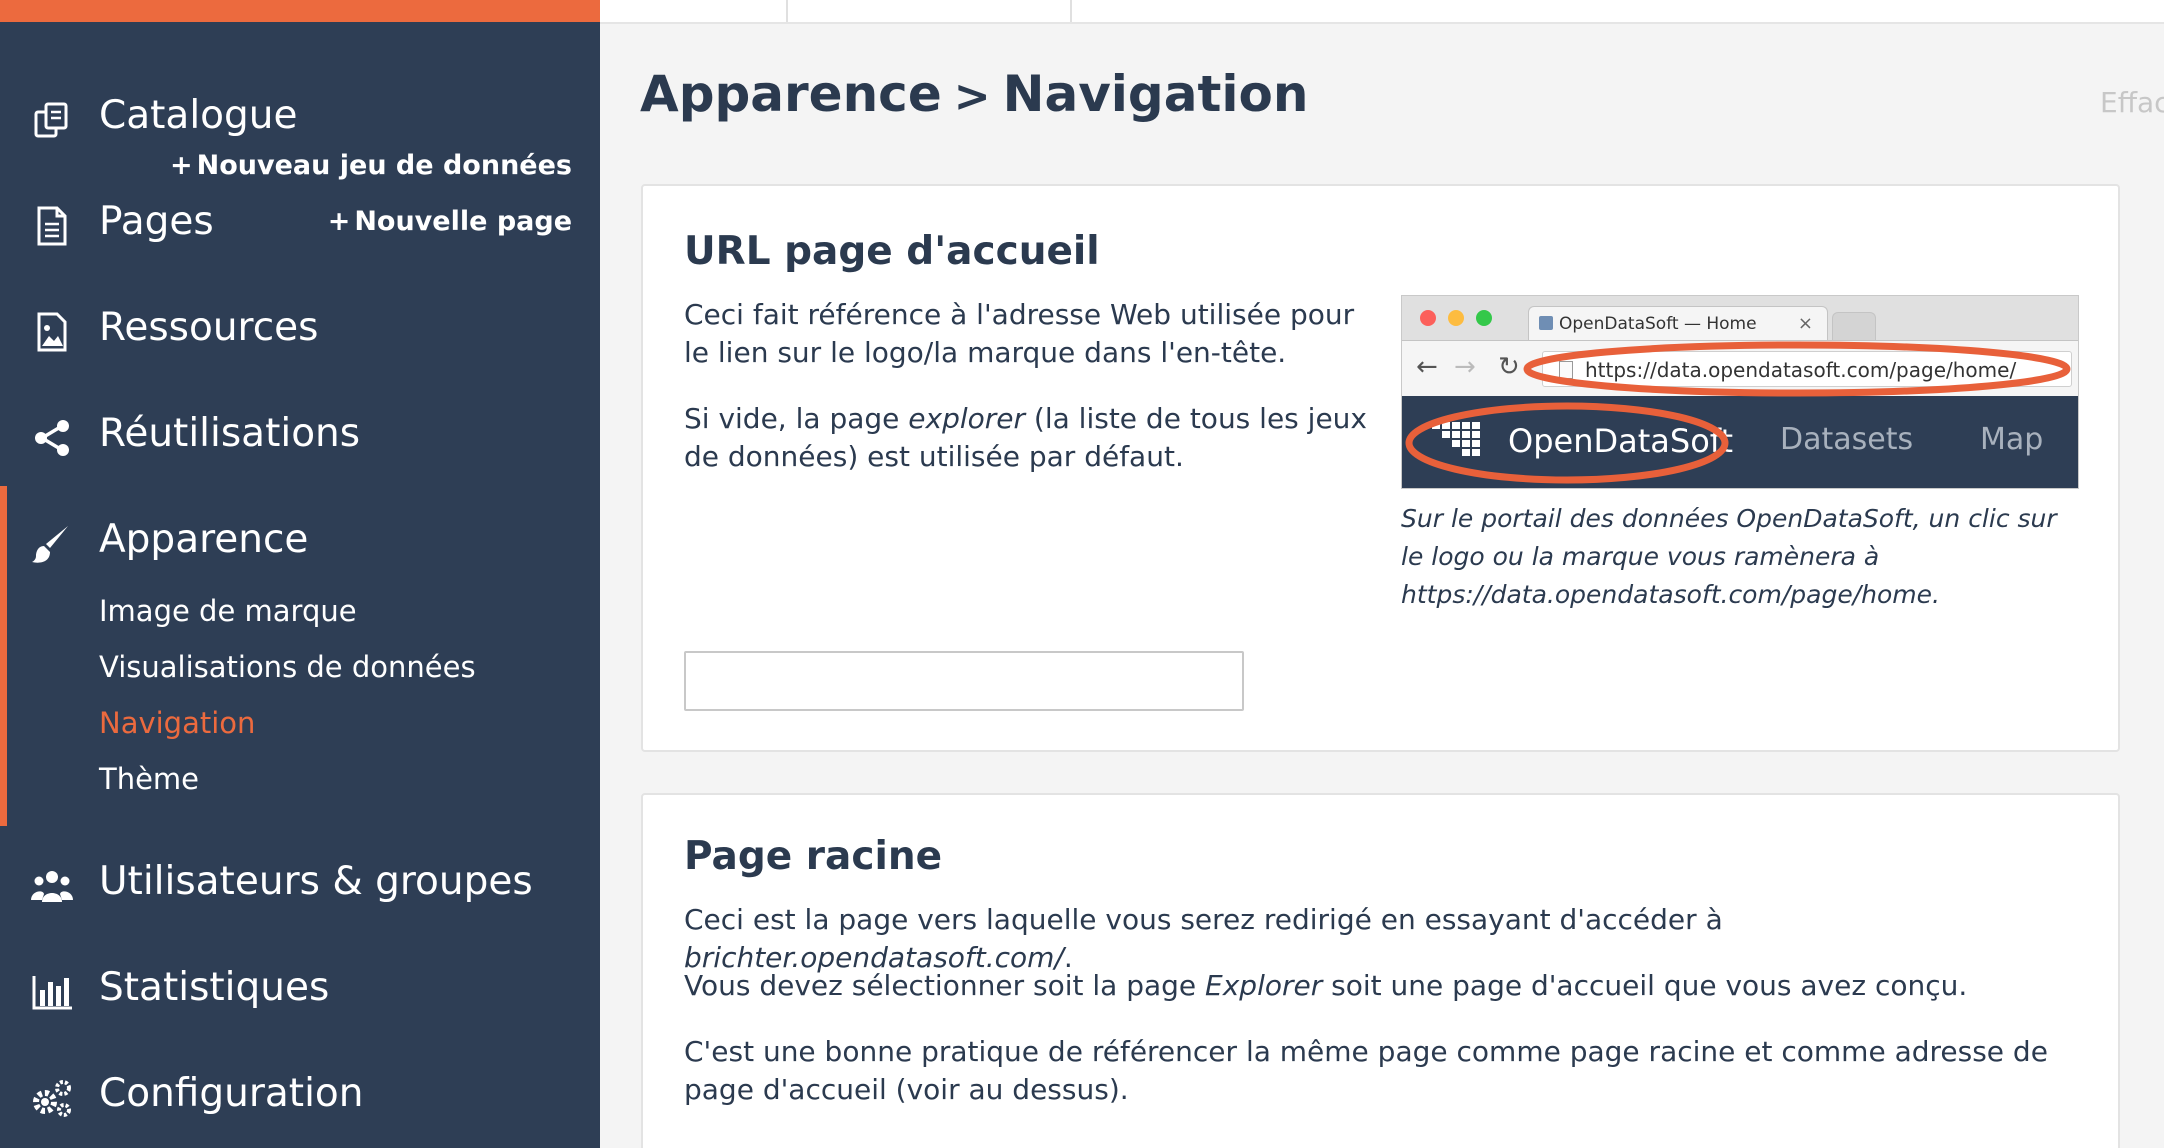  Describe the element at coordinates (287, 667) in the screenshot. I see `subitem-visualisations: Visualisations de données` at that location.